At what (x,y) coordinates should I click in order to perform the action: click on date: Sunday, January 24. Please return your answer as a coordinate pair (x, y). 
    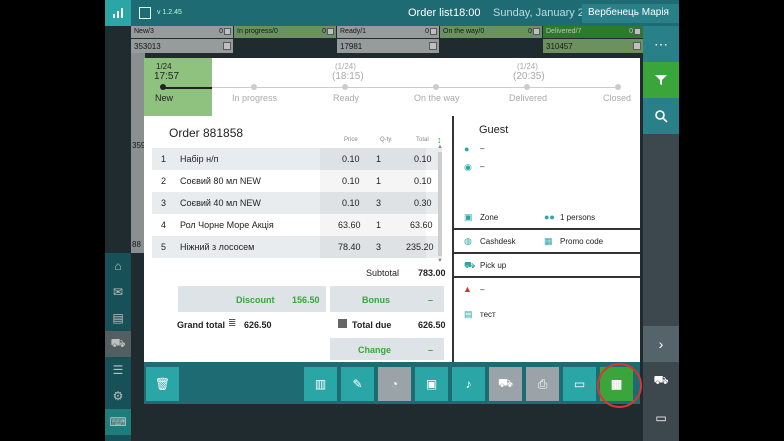
    Looking at the image, I should click on (542, 13).